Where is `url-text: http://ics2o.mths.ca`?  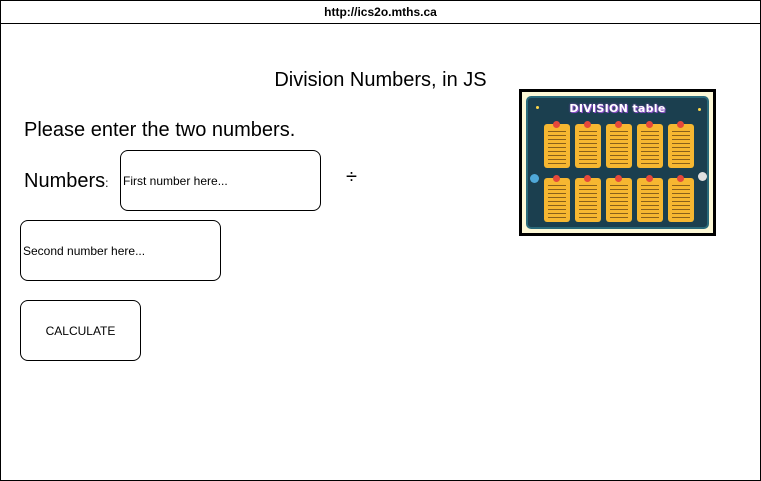 url-text: http://ics2o.mths.ca is located at coordinates (380, 12).